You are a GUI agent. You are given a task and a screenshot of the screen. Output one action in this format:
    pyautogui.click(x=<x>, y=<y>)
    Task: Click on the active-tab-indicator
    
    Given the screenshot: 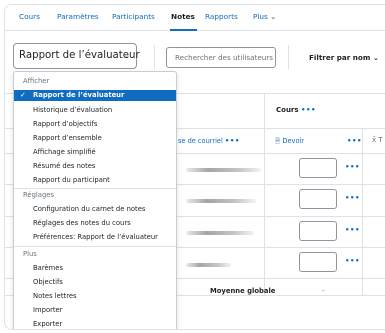 What is the action you would take?
    pyautogui.click(x=183, y=30)
    